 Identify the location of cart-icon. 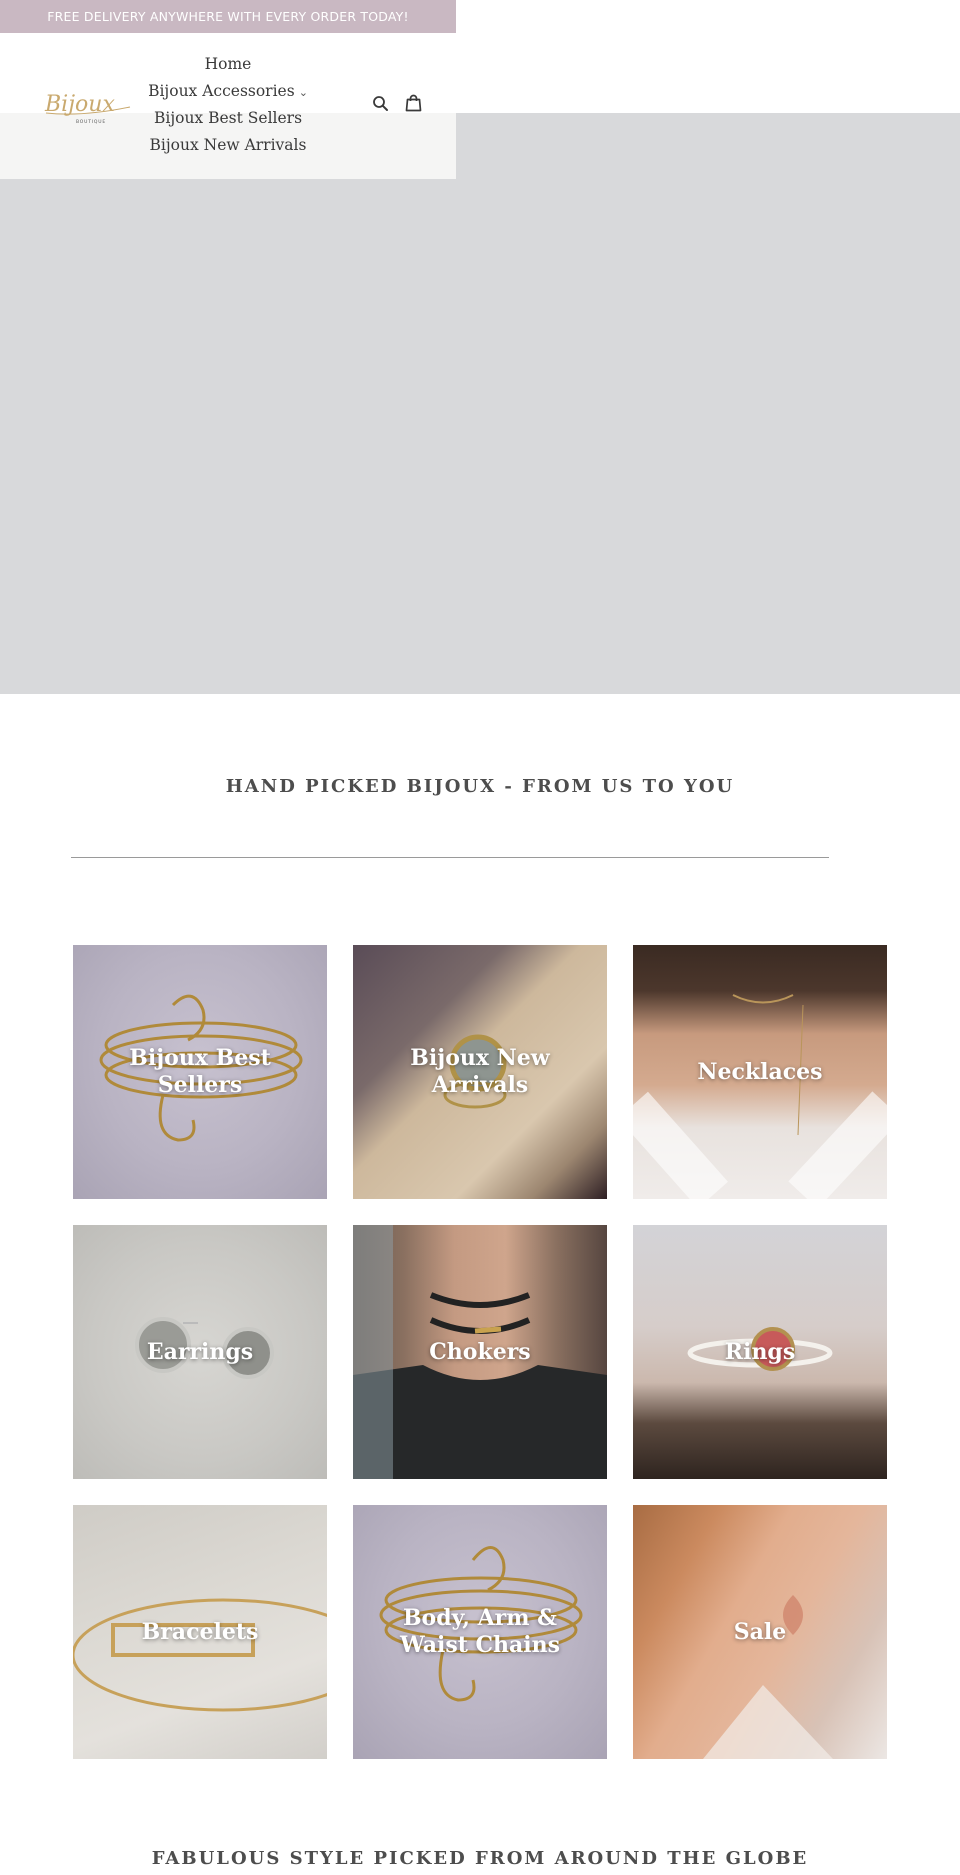
(413, 103).